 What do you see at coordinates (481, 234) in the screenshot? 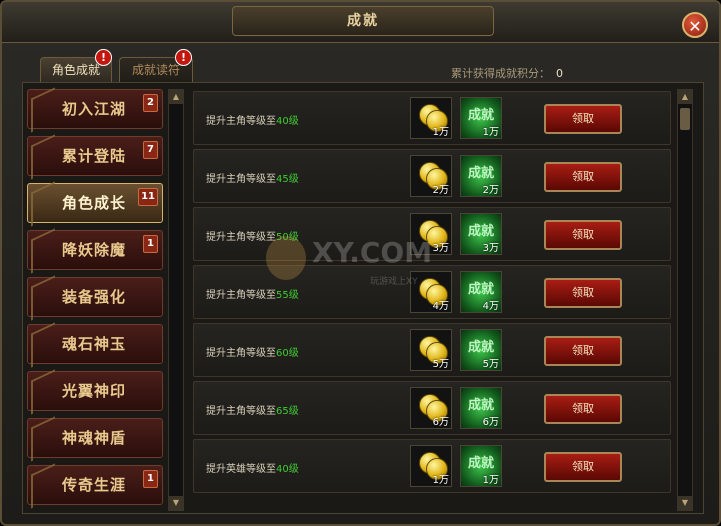
I see `achievement-point-reward: 成就 3万` at bounding box center [481, 234].